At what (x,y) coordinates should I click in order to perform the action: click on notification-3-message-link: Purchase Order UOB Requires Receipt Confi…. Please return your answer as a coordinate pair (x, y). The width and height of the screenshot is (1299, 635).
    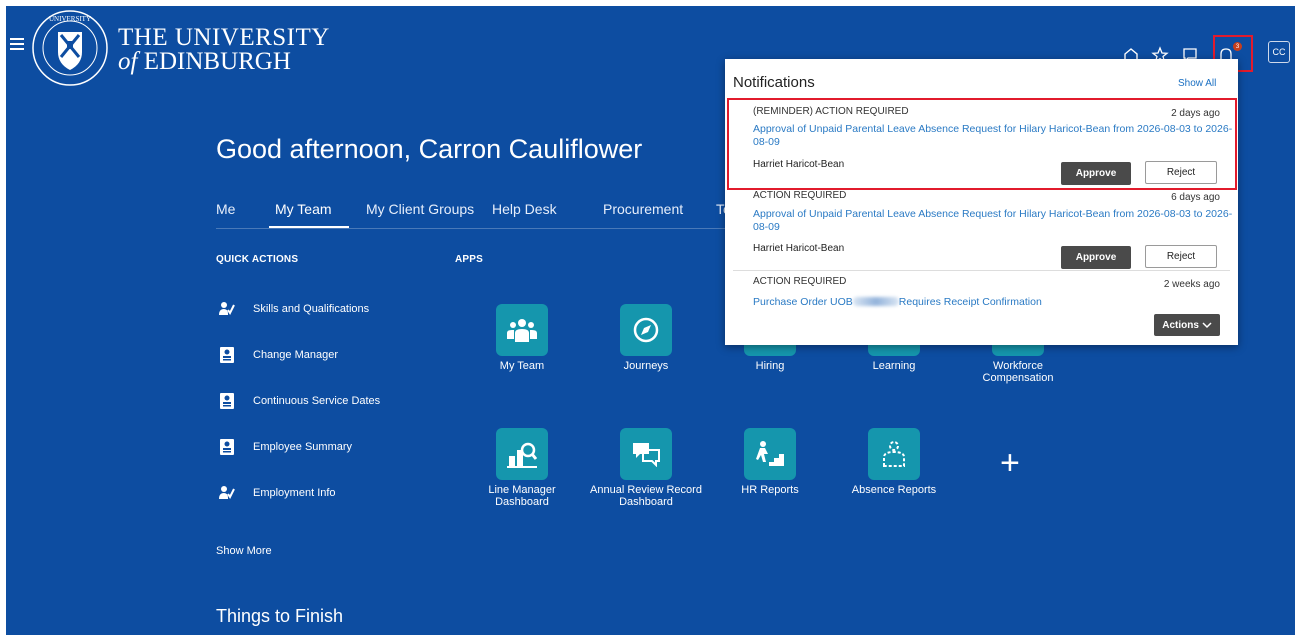
    Looking at the image, I should click on (995, 302).